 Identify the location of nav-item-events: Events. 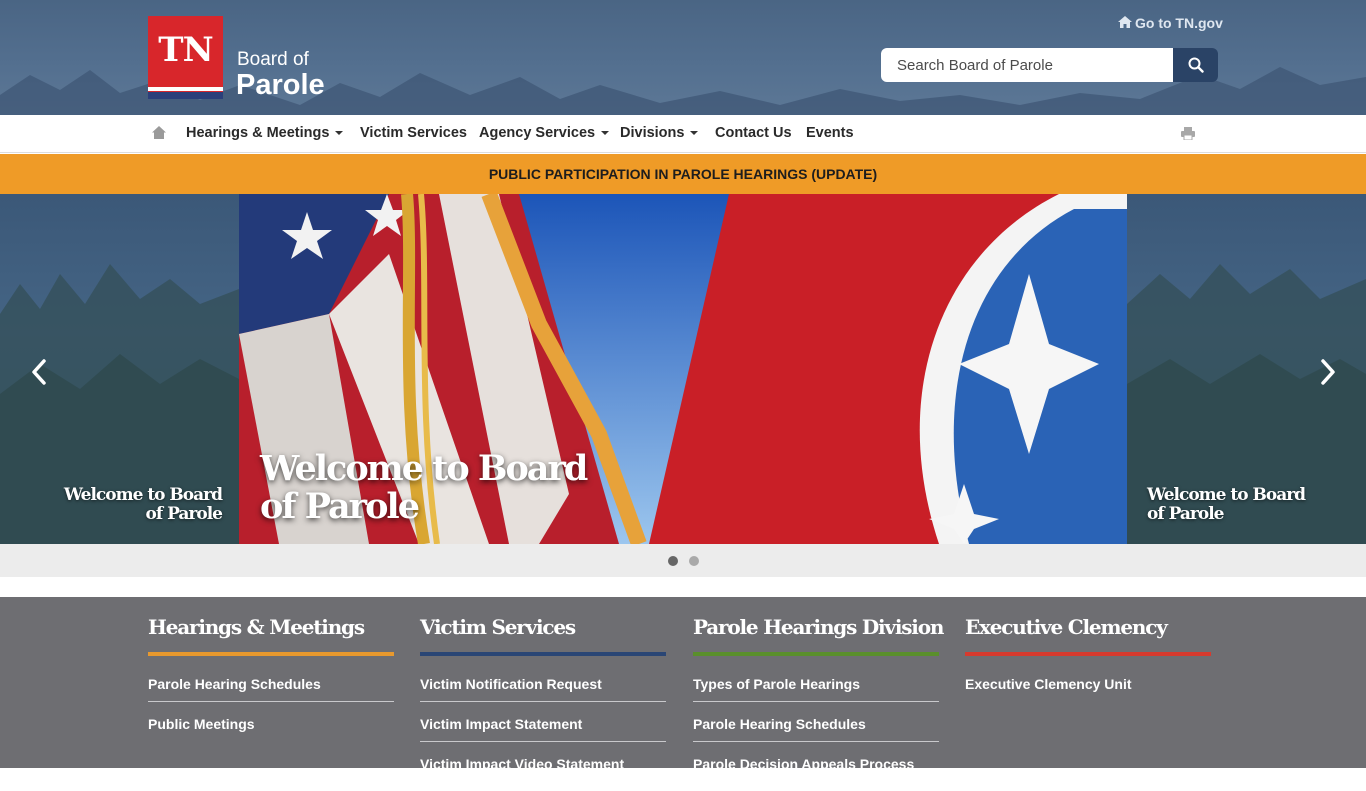
(830, 134).